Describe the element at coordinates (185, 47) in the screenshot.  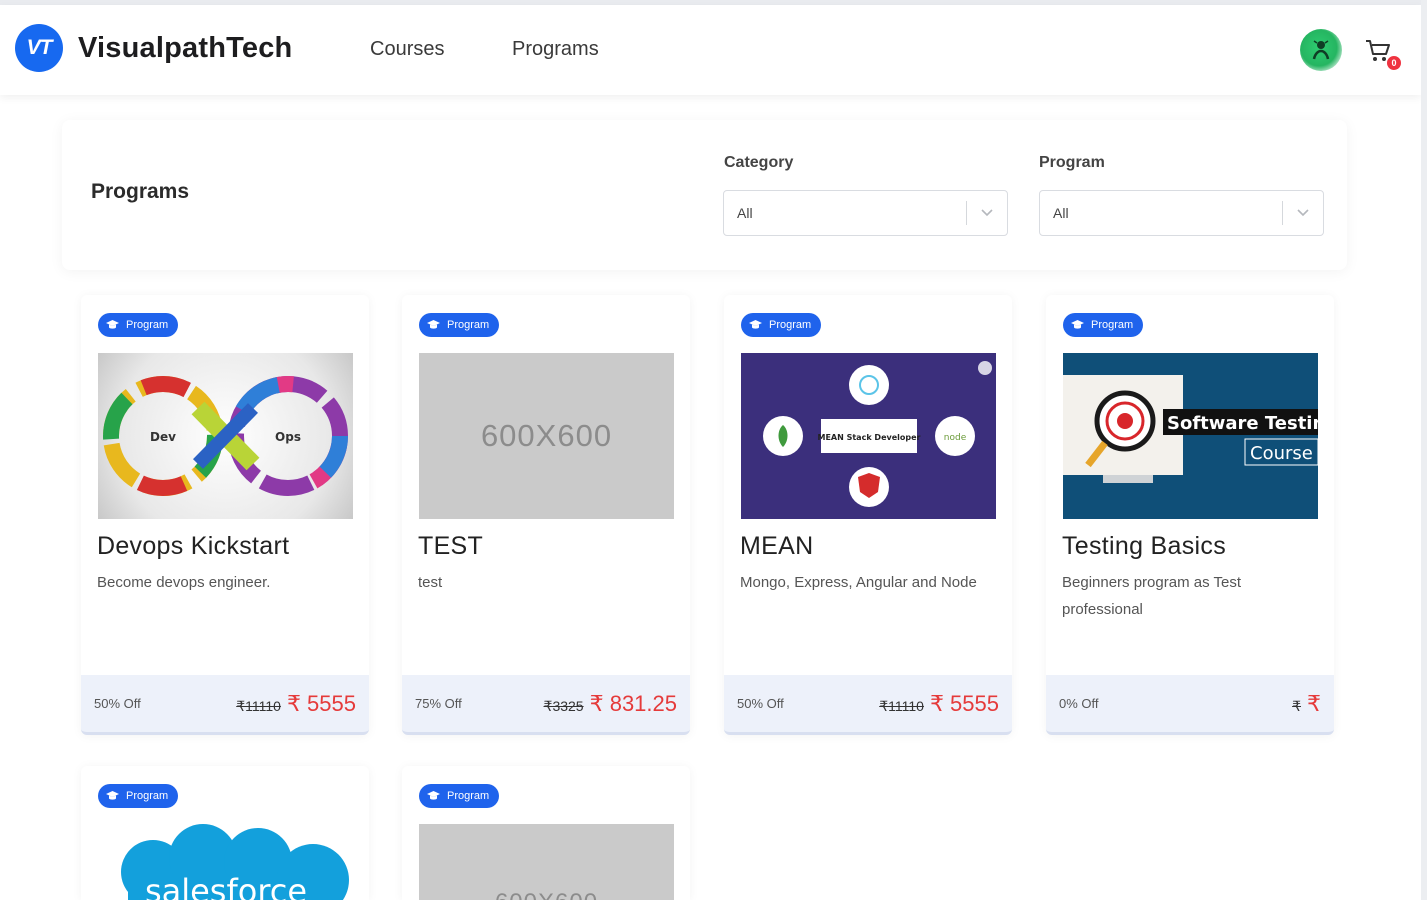
I see `brand-name: VisualpathTech` at that location.